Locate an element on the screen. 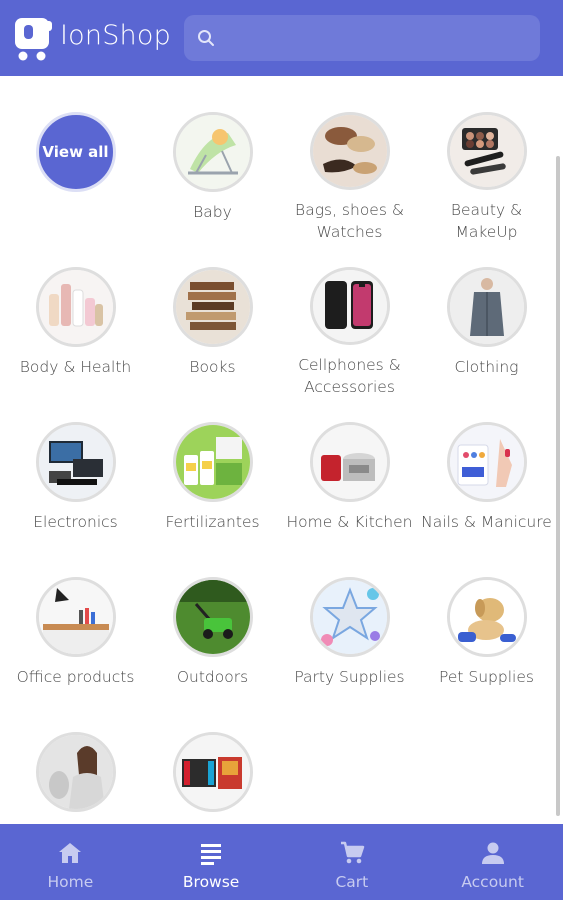 This screenshot has height=900, width=563. category-label: Home & Kitchen is located at coordinates (349, 522).